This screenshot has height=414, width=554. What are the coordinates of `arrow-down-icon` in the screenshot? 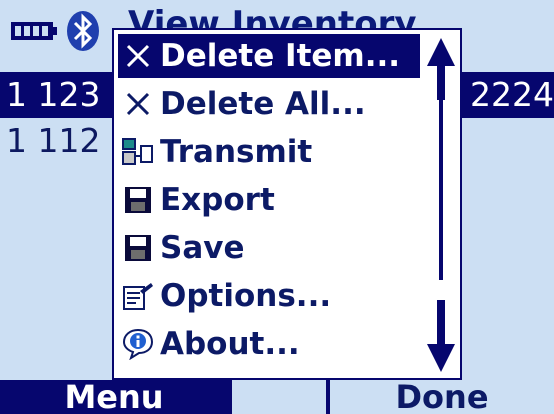 It's located at (441, 337).